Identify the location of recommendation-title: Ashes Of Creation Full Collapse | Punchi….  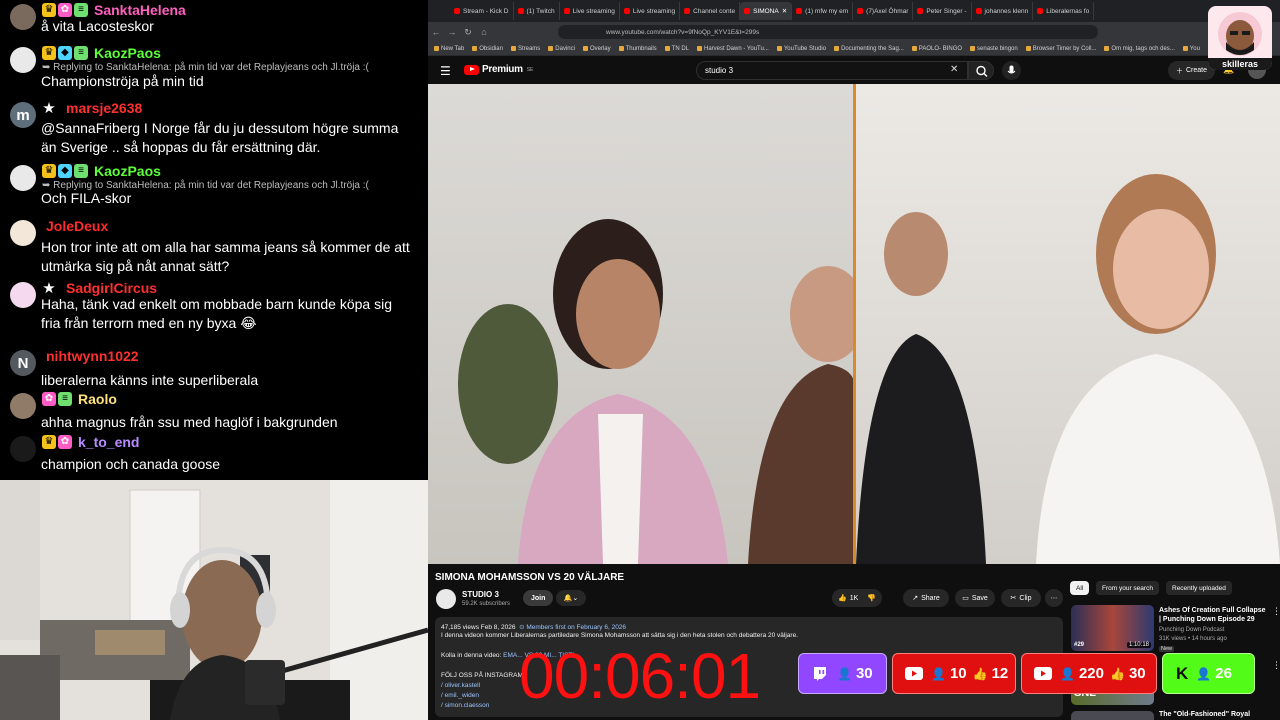
(1214, 615).